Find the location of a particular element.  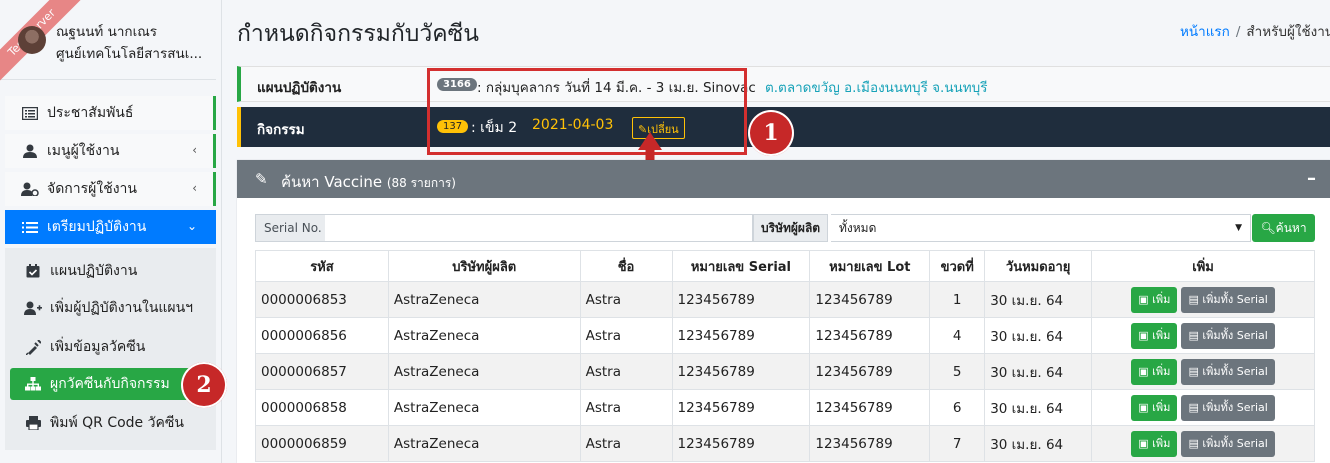

sidebar-item-news: ประชาสัมพันธ์ is located at coordinates (110, 113).